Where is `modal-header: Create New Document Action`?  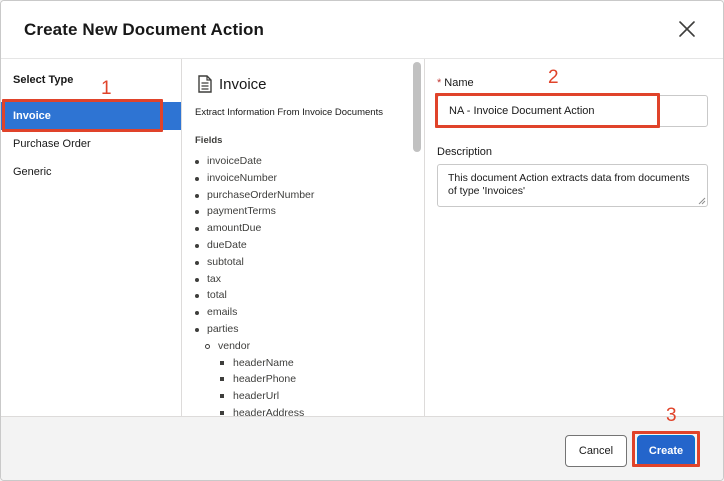
modal-header: Create New Document Action is located at coordinates (362, 30).